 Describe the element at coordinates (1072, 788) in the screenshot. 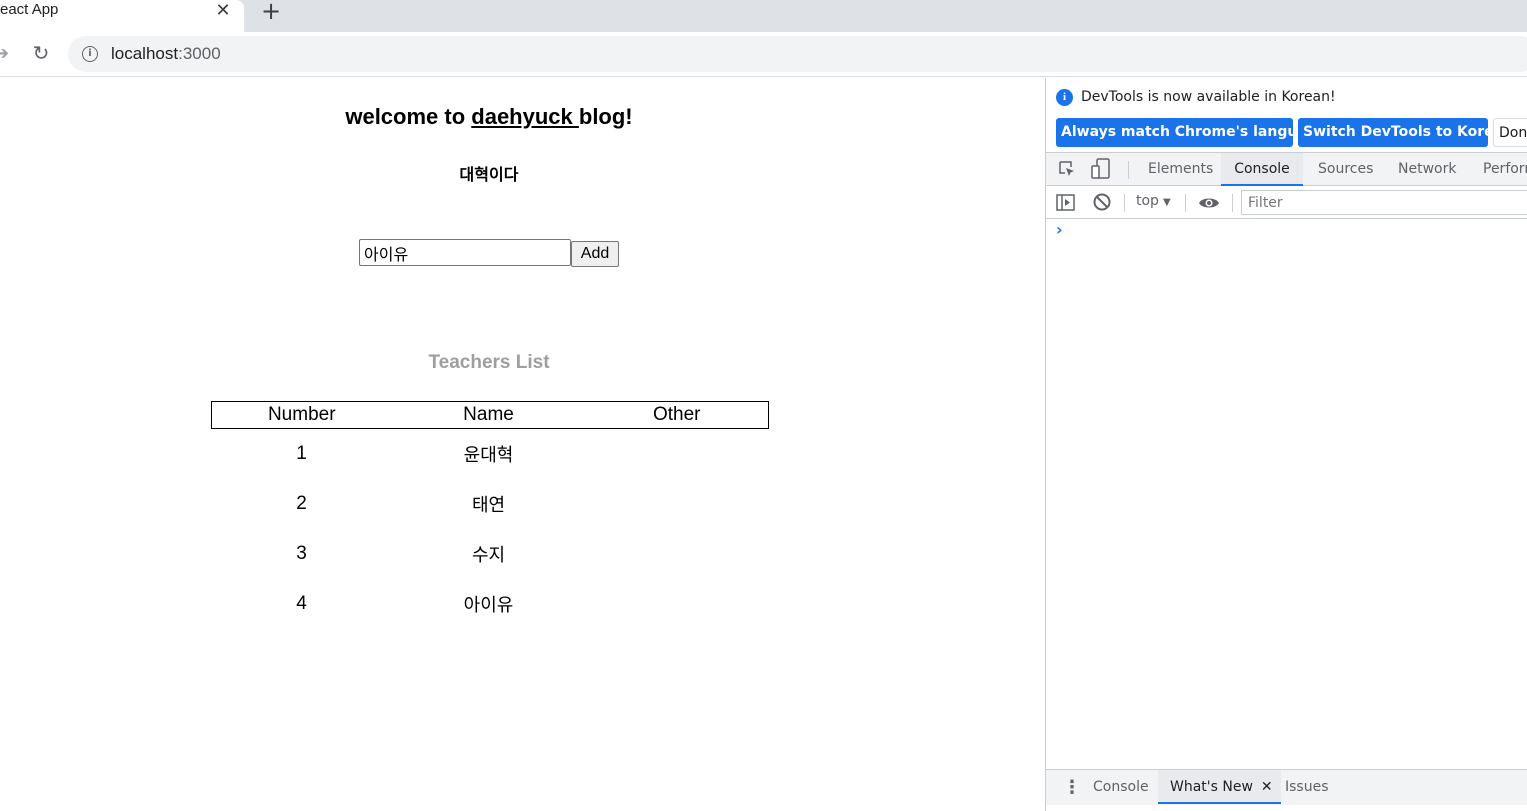

I see `drawer-menu-icon: ⋮` at that location.